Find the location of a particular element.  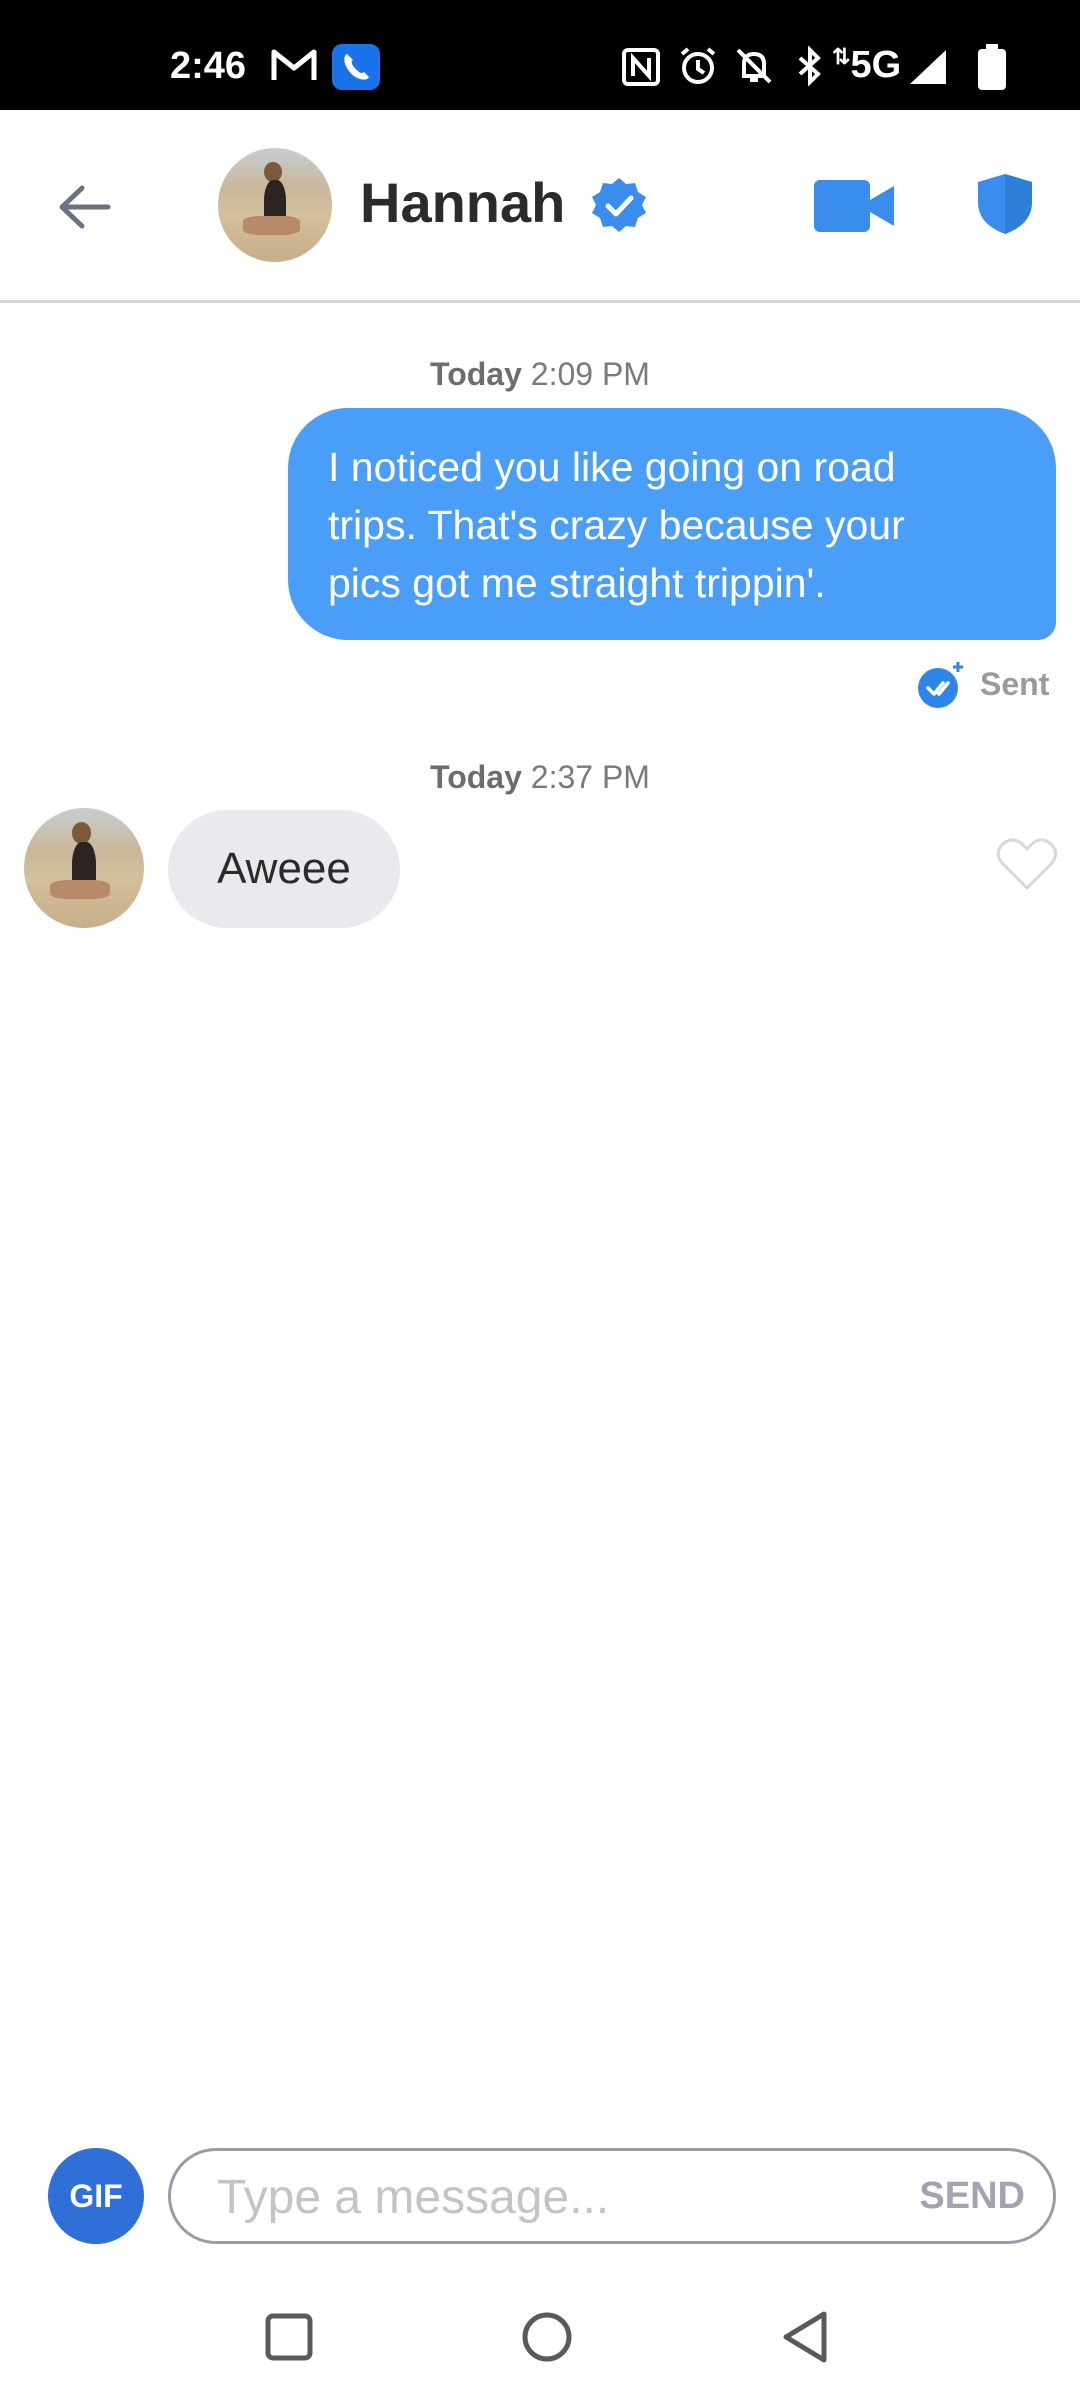

gif-button: GIF is located at coordinates (96, 2196).